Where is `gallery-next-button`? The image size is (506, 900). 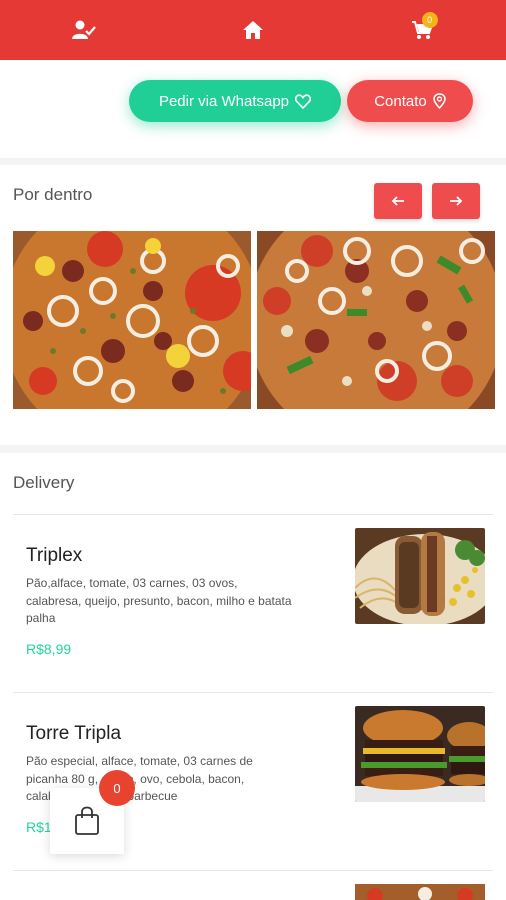
gallery-next-button is located at coordinates (456, 201).